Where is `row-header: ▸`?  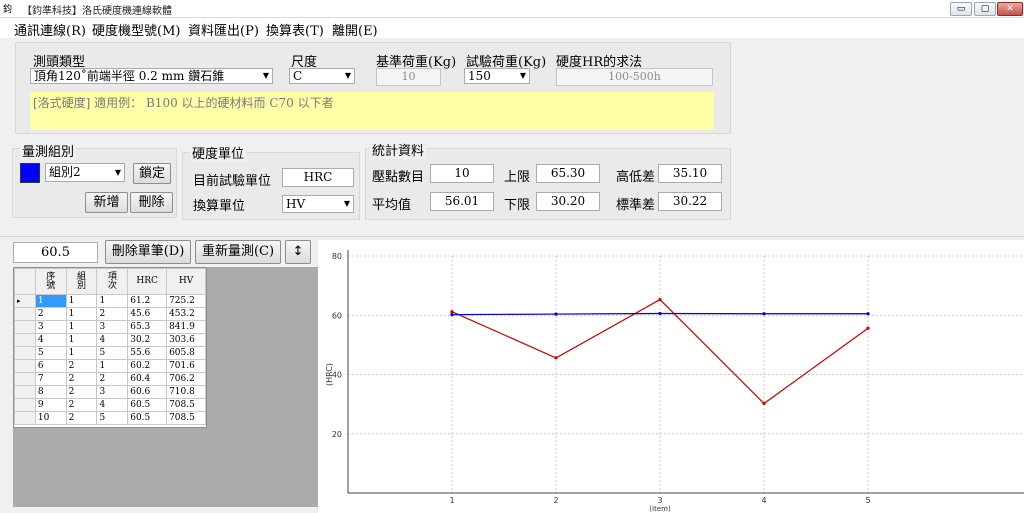
row-header: ▸ is located at coordinates (25, 301).